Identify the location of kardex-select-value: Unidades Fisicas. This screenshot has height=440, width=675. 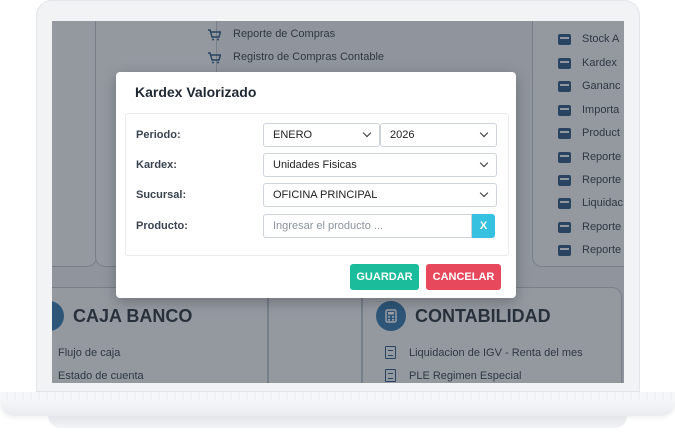
(315, 165).